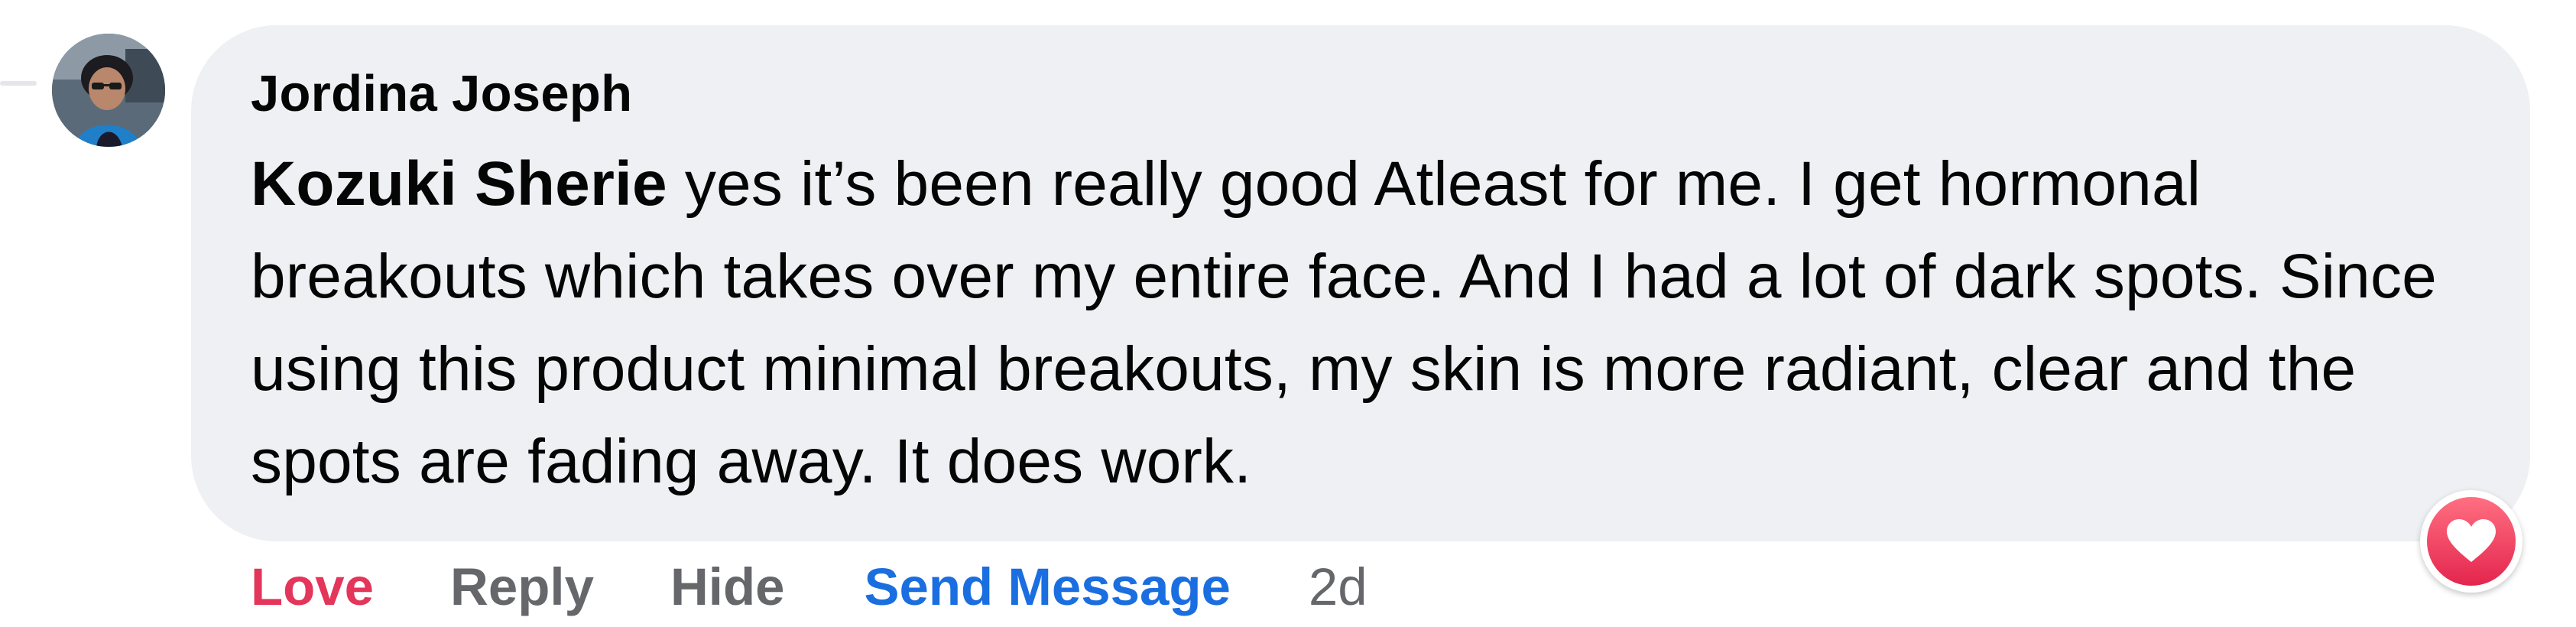 The height and width of the screenshot is (627, 2576). Describe the element at coordinates (459, 184) in the screenshot. I see `mention-link: Kozuki Sherie` at that location.